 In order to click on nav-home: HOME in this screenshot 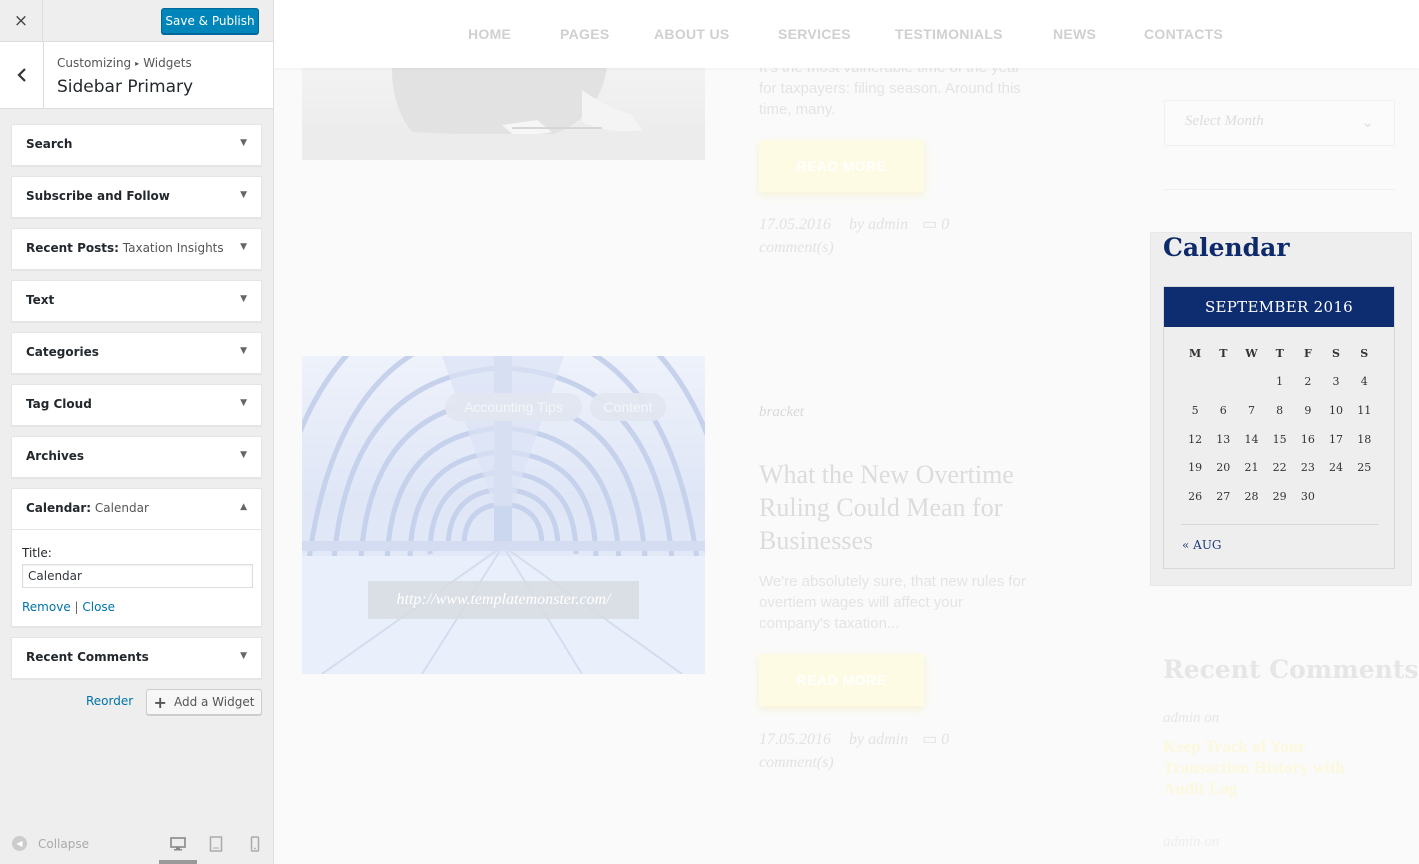, I will do `click(489, 34)`.